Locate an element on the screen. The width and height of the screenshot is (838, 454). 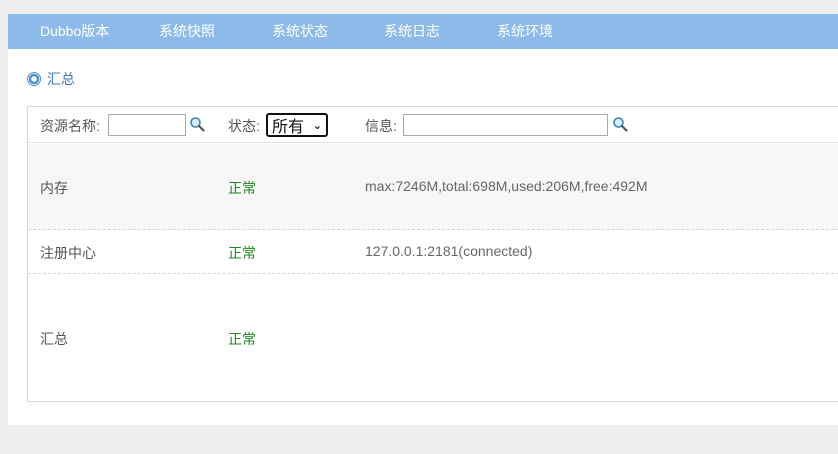
chevron-down-icon: ⌄ is located at coordinates (317, 125).